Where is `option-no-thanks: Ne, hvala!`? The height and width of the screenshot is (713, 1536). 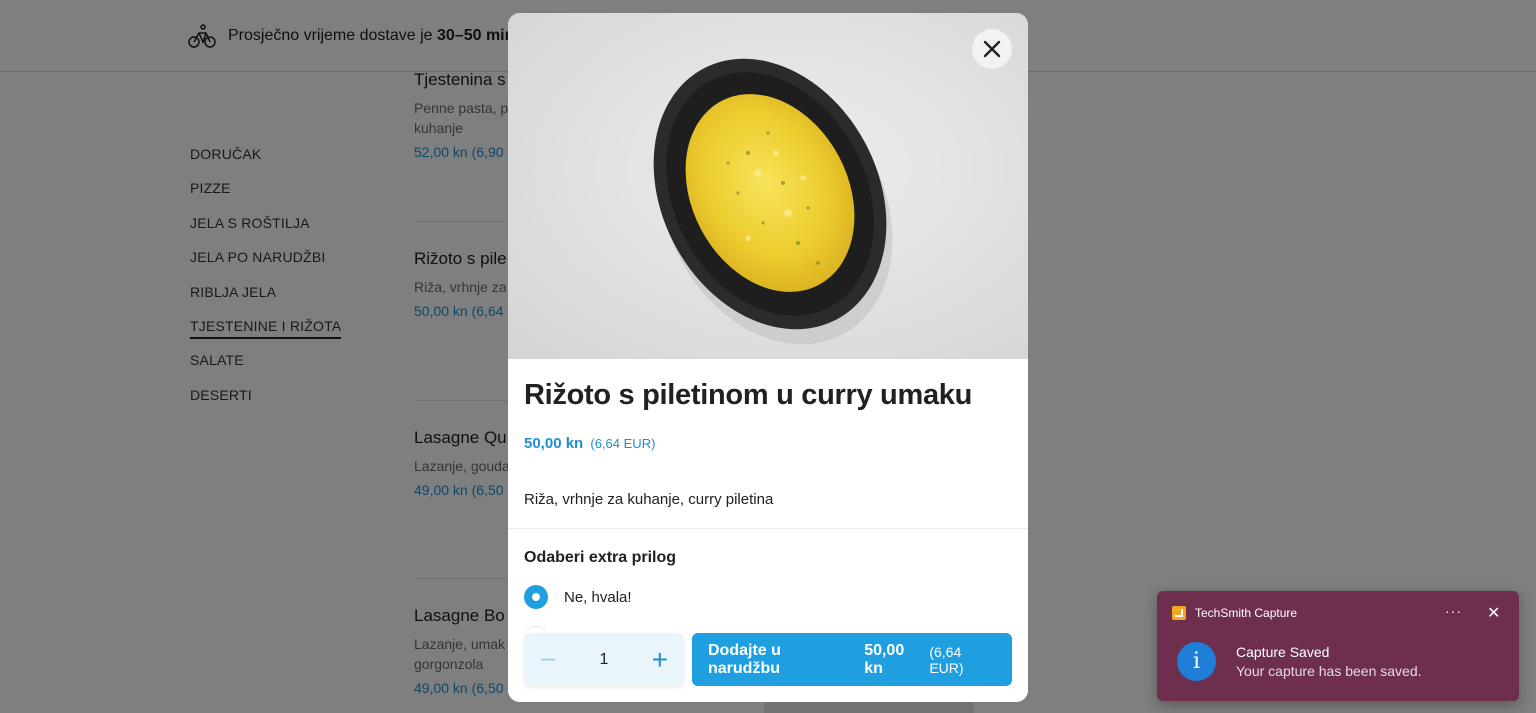
option-no-thanks: Ne, hvala! is located at coordinates (578, 597).